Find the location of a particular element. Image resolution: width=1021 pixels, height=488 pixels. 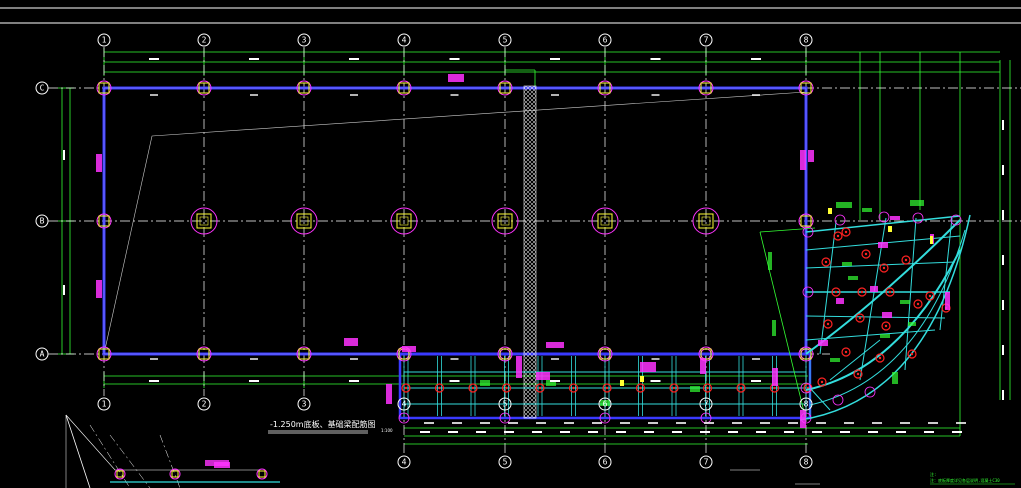

svg-text: 2 is located at coordinates (204, 404).